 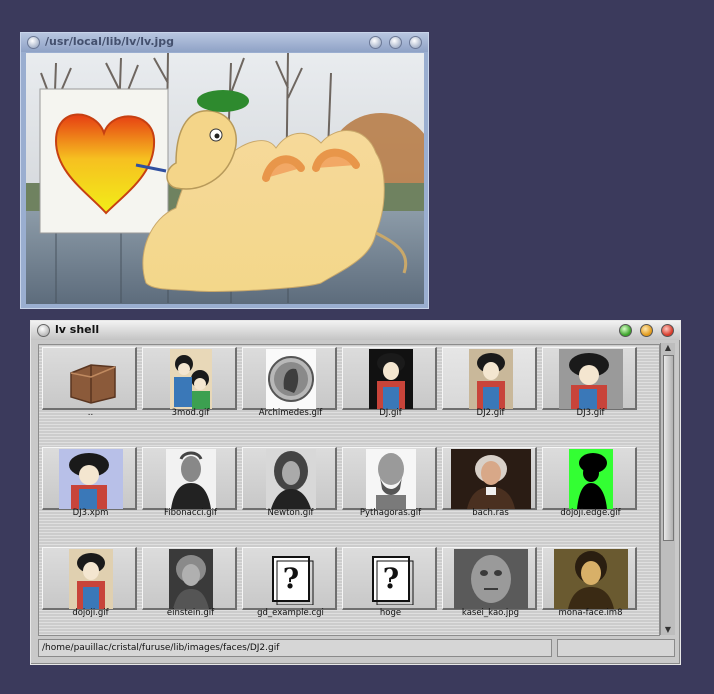 I want to click on file-item: bach.ras, so click(x=490, y=483).